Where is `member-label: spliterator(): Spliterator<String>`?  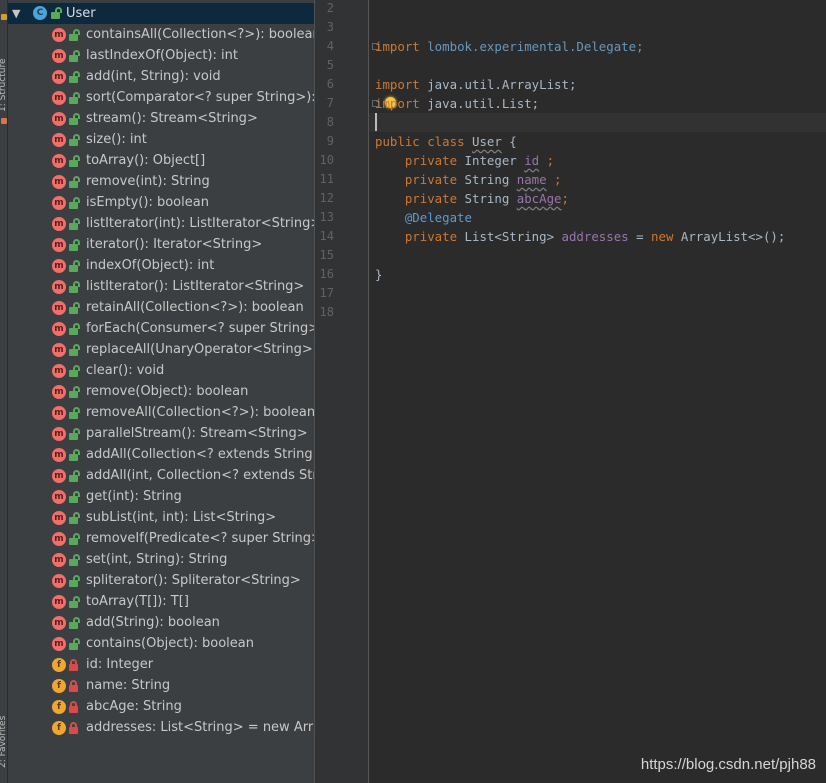
member-label: spliterator(): Spliterator<String> is located at coordinates (193, 580).